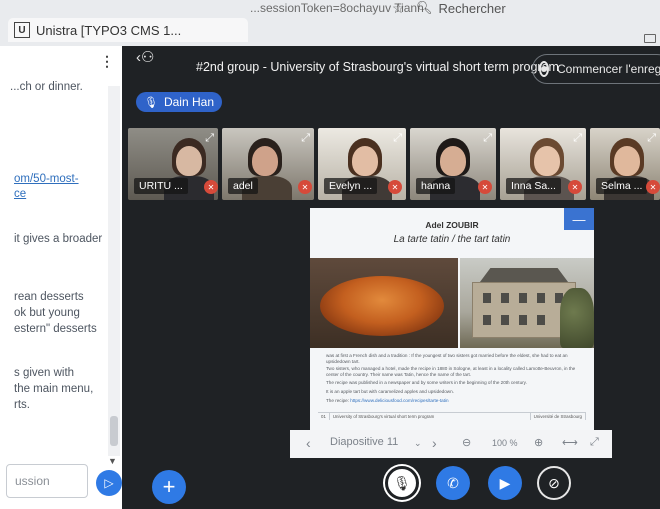  Describe the element at coordinates (173, 164) in the screenshot. I see `video-tile: ⤢ URITU ... ✕` at that location.